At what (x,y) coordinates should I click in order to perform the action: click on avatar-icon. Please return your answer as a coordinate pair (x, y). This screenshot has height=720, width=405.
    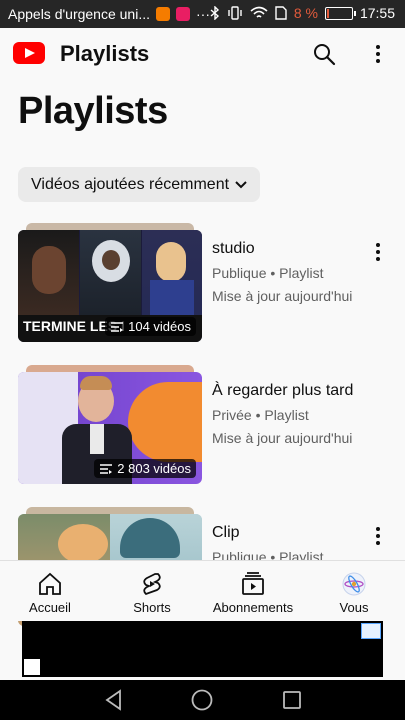
    Looking at the image, I should click on (354, 584).